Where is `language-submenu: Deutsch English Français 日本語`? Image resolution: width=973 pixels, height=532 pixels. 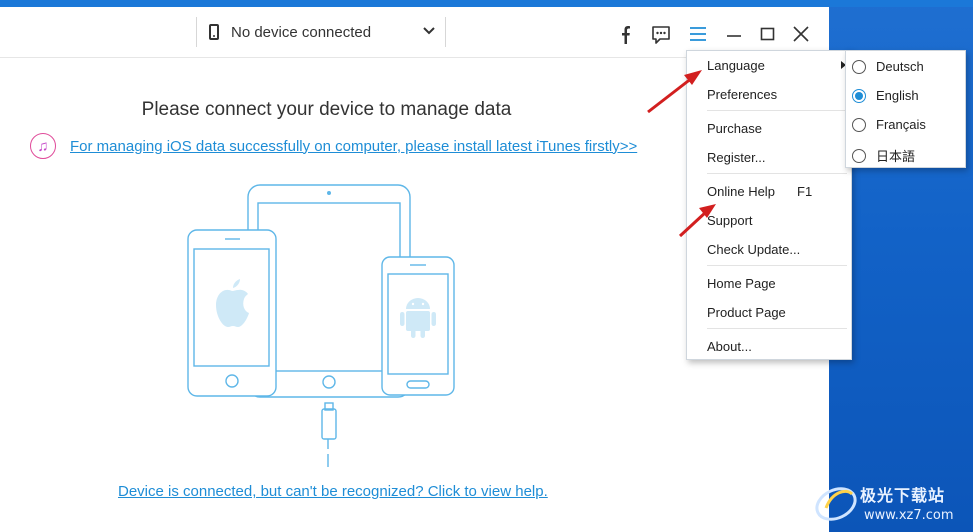
language-submenu: Deutsch English Français 日本語 is located at coordinates (905, 109).